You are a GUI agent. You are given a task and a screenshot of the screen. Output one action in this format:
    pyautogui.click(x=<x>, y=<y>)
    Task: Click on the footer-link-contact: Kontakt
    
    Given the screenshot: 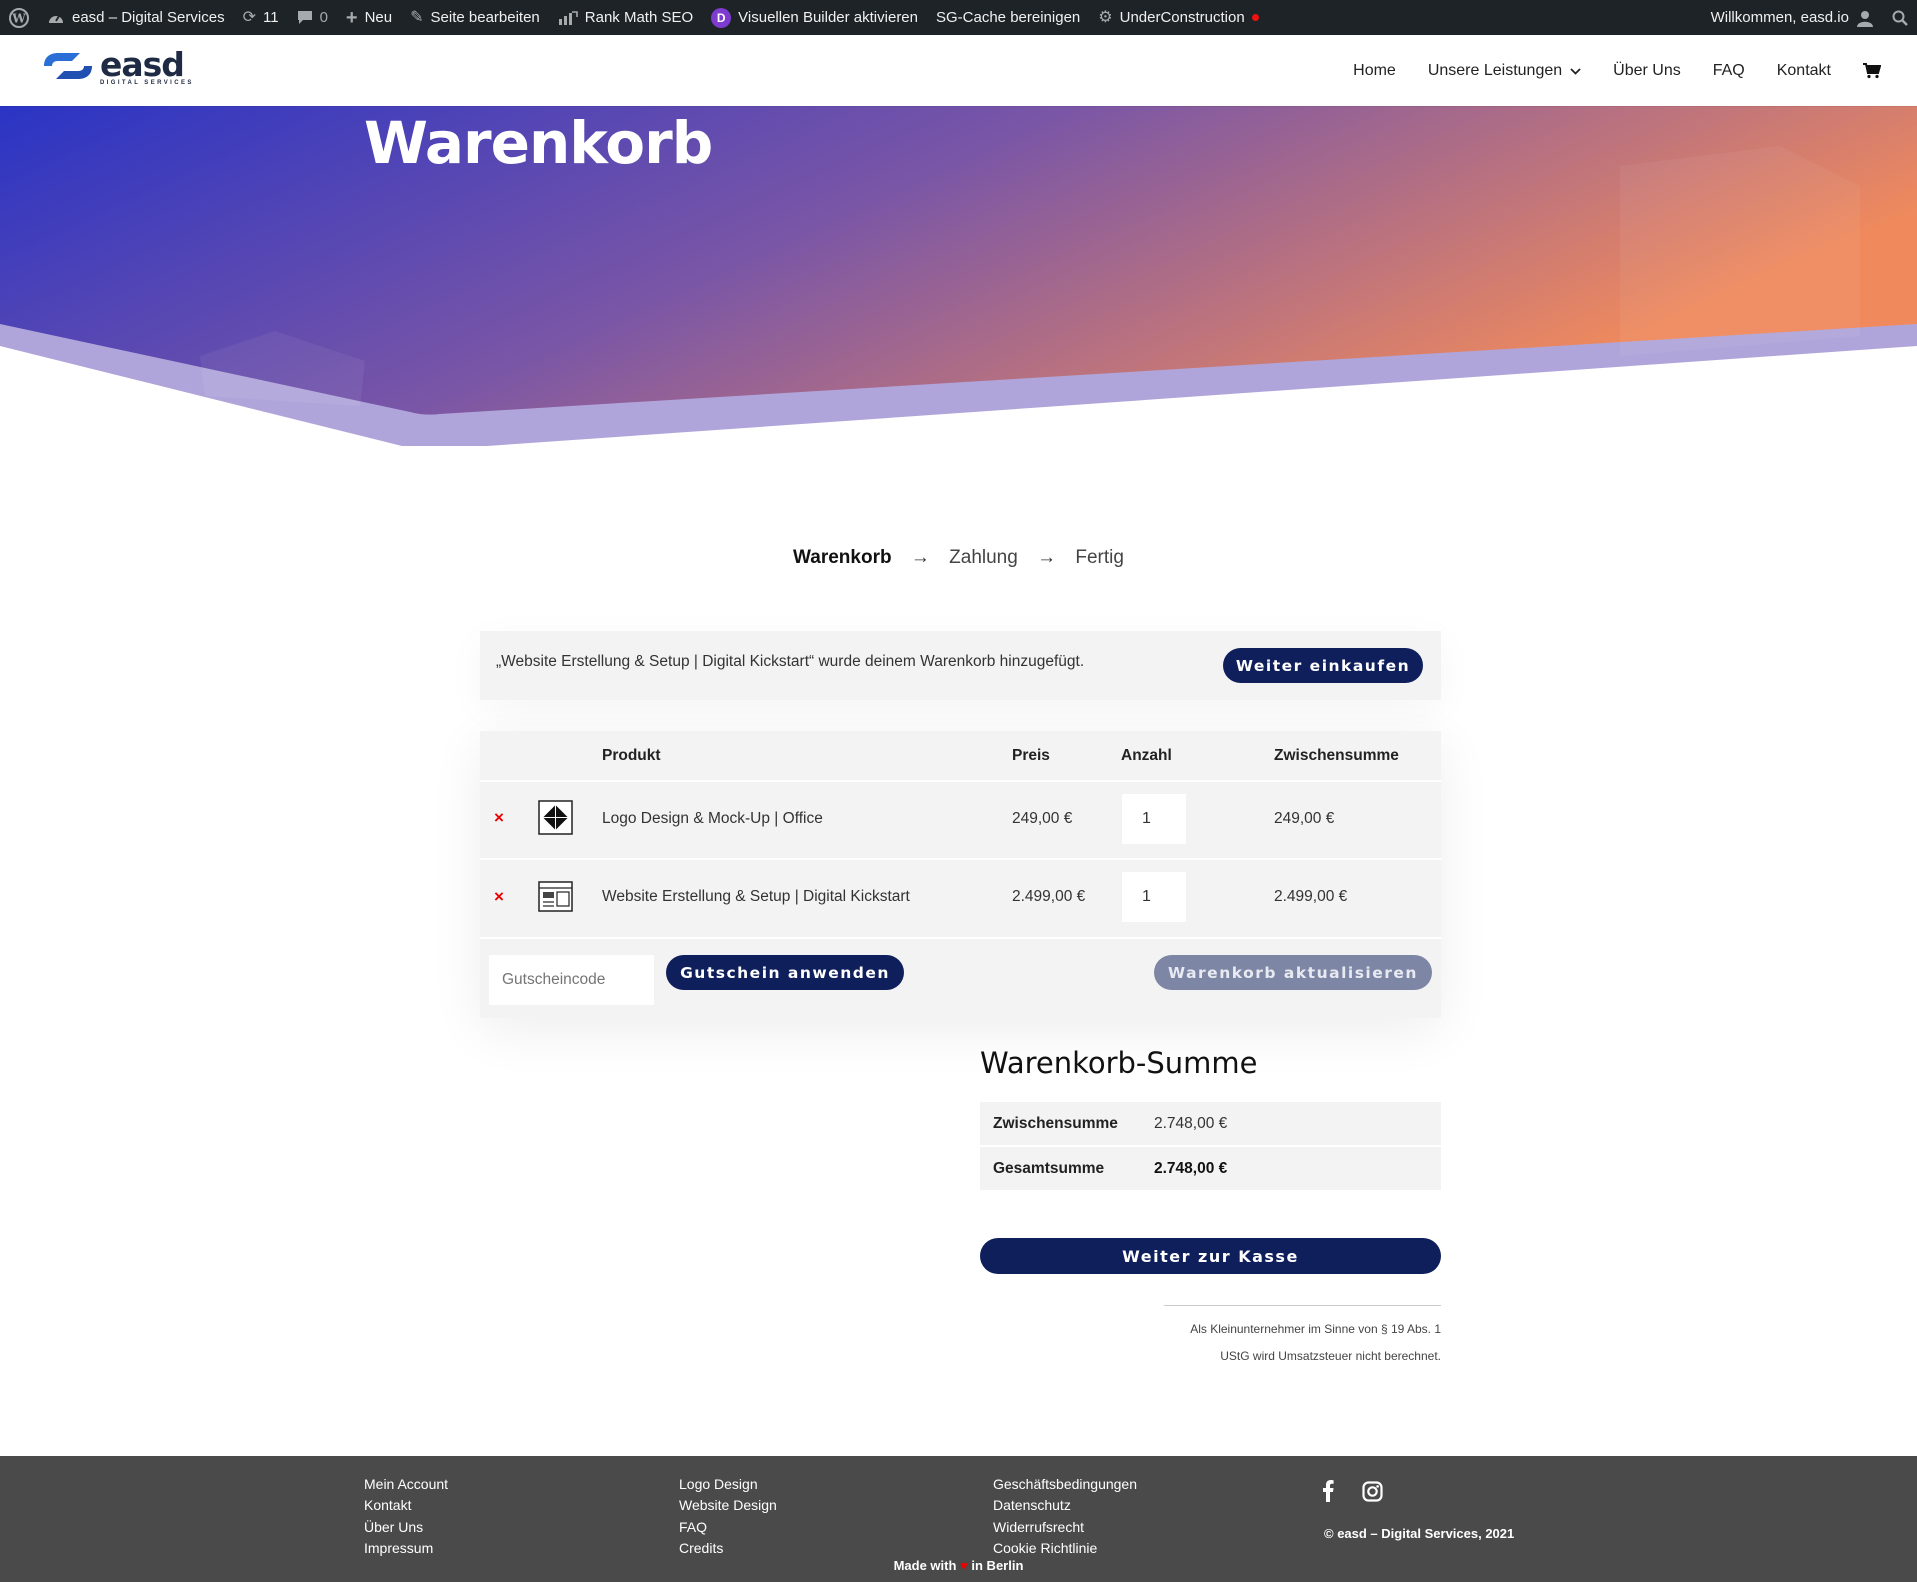 What is the action you would take?
    pyautogui.click(x=406, y=1505)
    